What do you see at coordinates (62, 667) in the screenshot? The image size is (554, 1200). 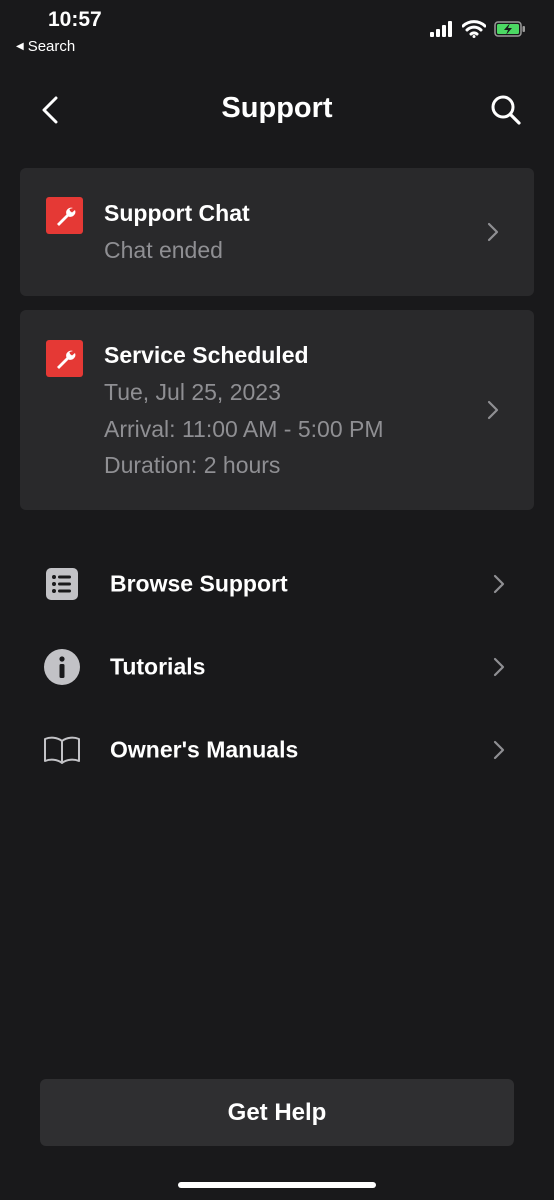 I see `info-icon` at bounding box center [62, 667].